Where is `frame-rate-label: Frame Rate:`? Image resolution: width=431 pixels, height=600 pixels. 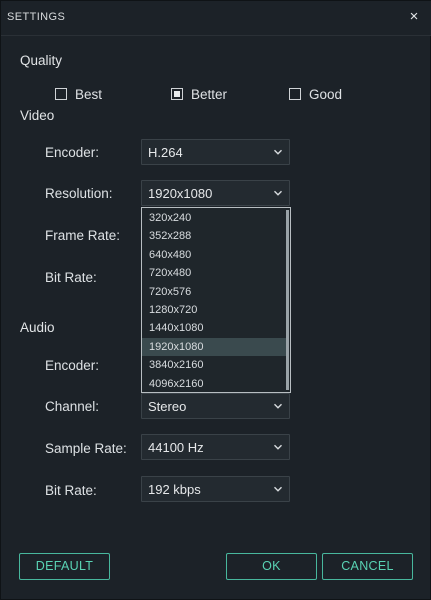
frame-rate-label: Frame Rate: is located at coordinates (83, 235).